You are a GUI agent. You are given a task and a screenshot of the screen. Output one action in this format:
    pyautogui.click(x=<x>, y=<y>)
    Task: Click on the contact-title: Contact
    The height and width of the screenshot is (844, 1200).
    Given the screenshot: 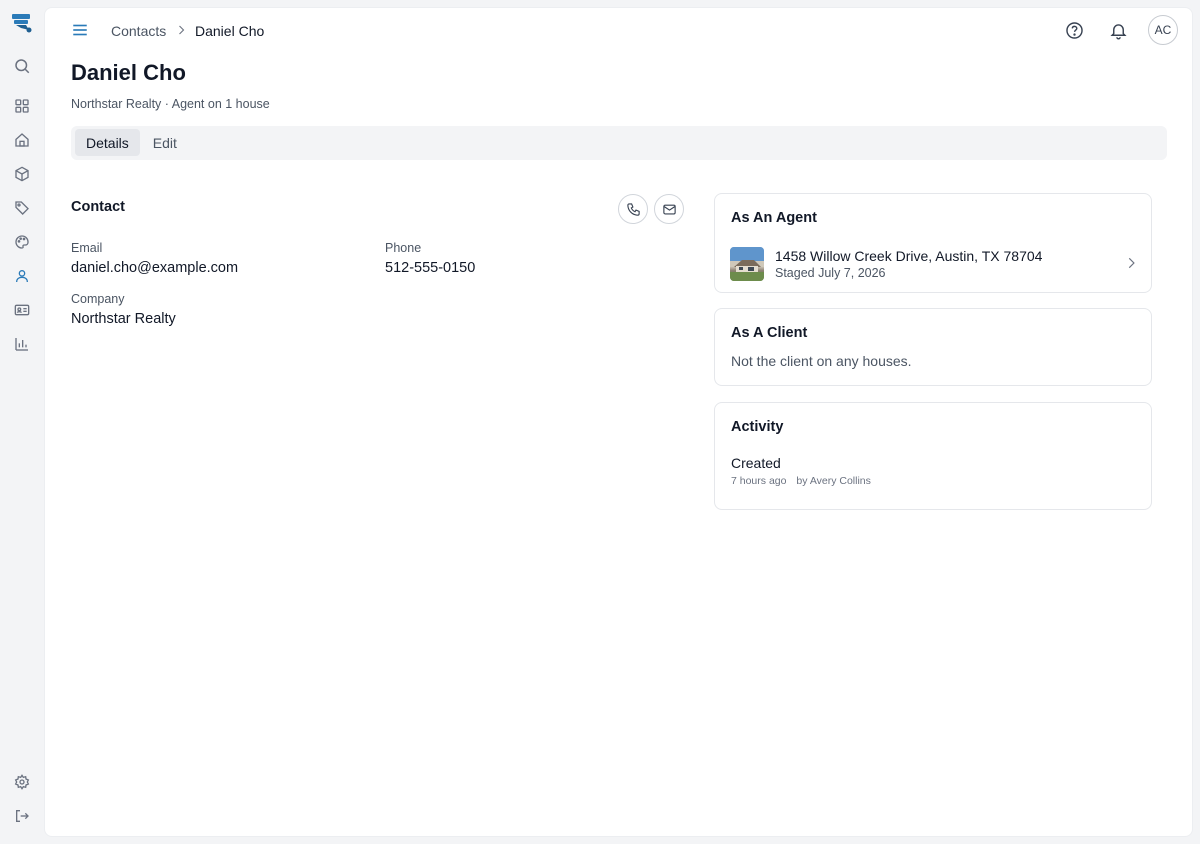 What is the action you would take?
    pyautogui.click(x=98, y=207)
    